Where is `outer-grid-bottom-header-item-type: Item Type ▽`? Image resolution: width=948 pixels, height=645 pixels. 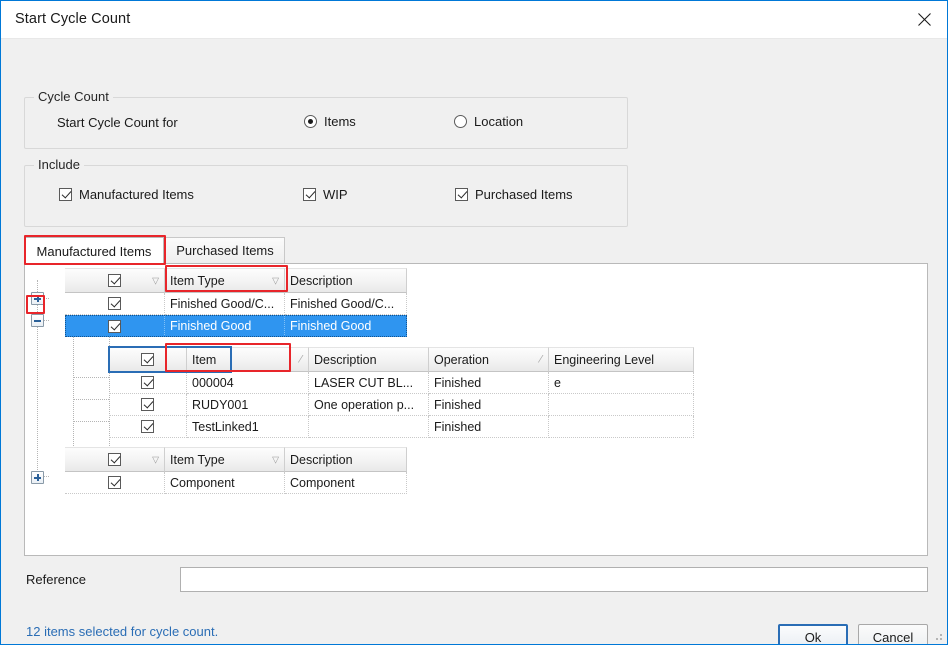
outer-grid-bottom-header-item-type: Item Type ▽ is located at coordinates (225, 459).